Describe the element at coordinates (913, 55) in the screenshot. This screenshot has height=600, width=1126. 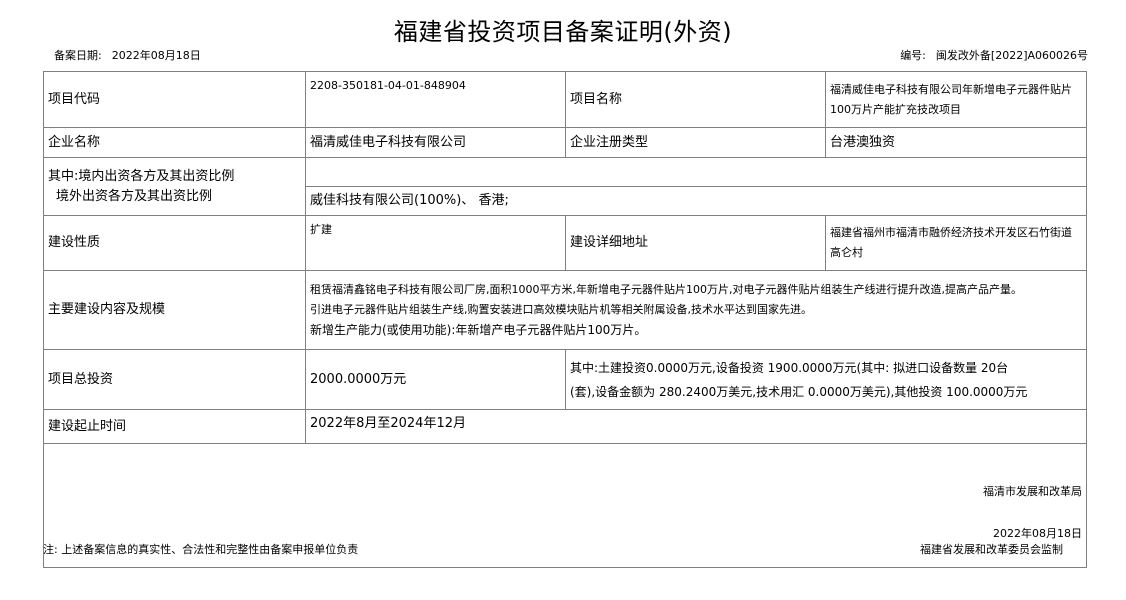
I see `document-number-label: 编号:` at that location.